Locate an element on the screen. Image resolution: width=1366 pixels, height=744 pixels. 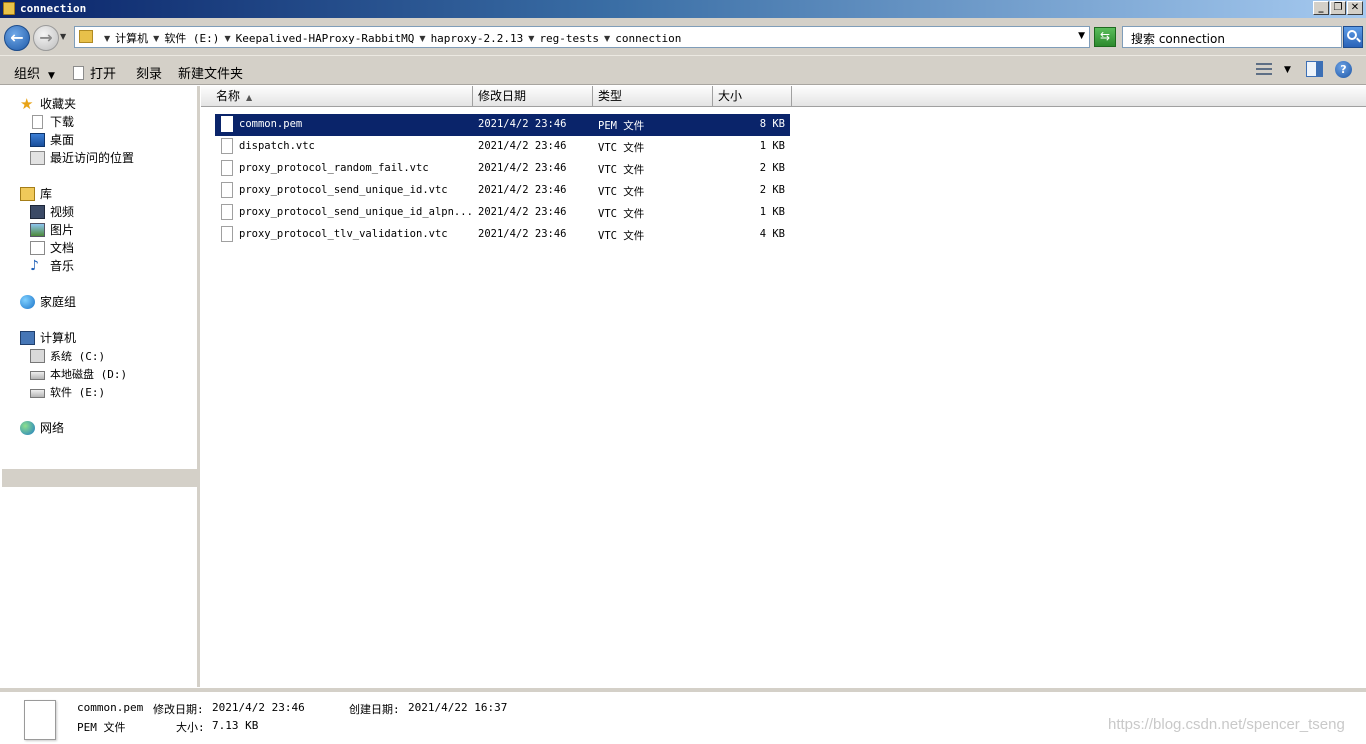
details-created-label: 创建日期: is located at coordinates (374, 709).